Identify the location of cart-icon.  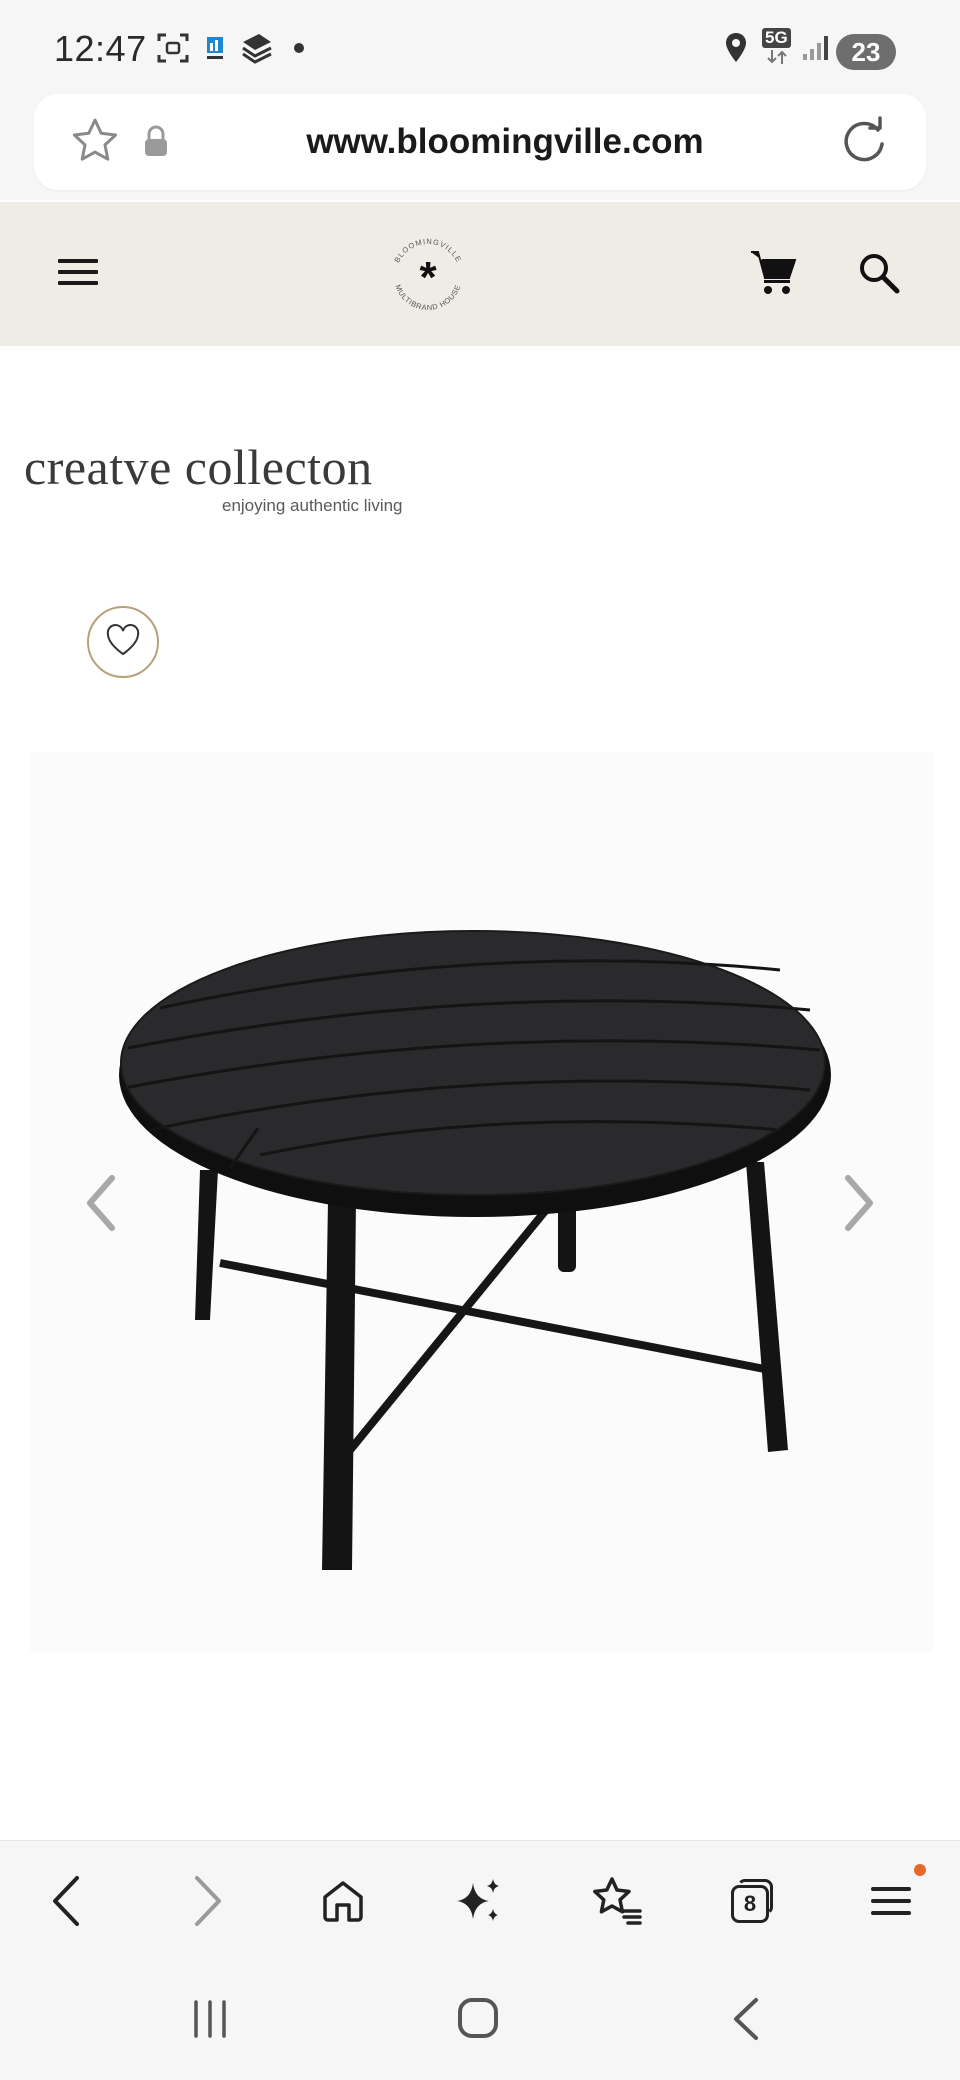
(774, 272).